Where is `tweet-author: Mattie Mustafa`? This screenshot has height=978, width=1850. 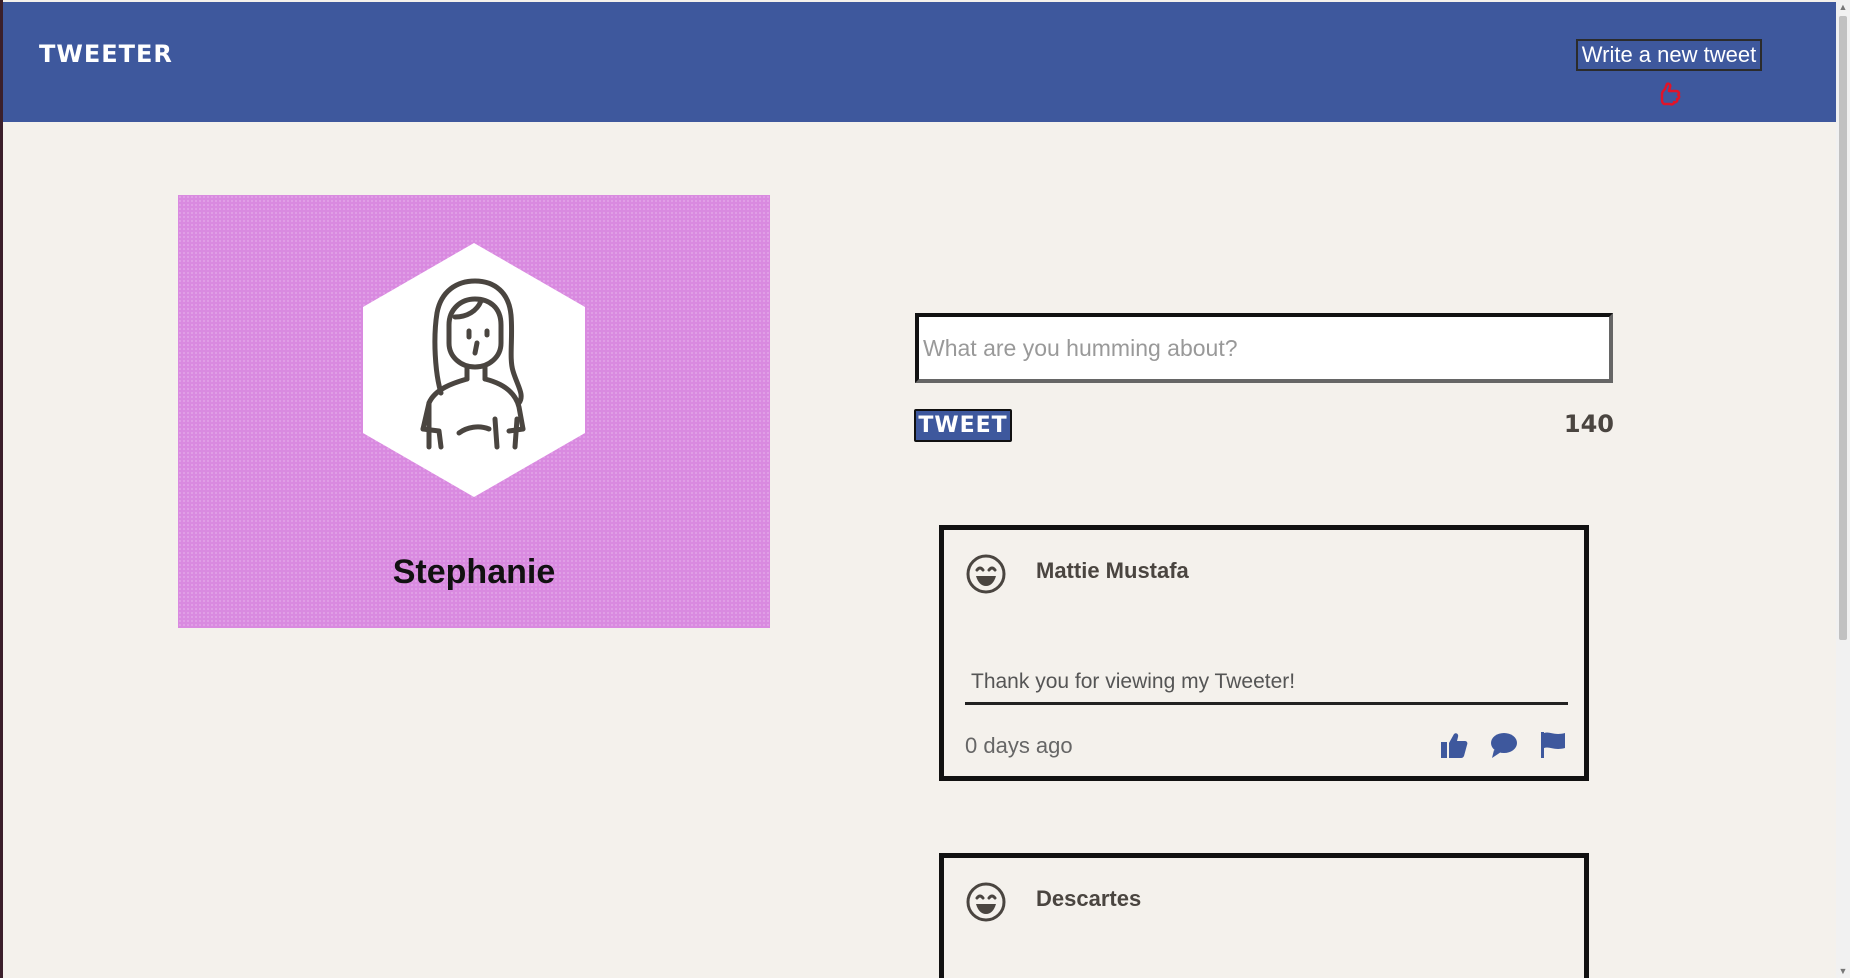 tweet-author: Mattie Mustafa is located at coordinates (1112, 570).